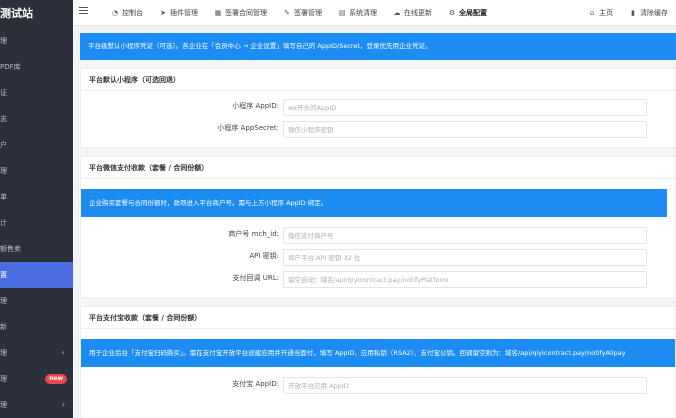 This screenshot has width=676, height=418. Describe the element at coordinates (465, 385) in the screenshot. I see `alipay-appid-input` at that location.